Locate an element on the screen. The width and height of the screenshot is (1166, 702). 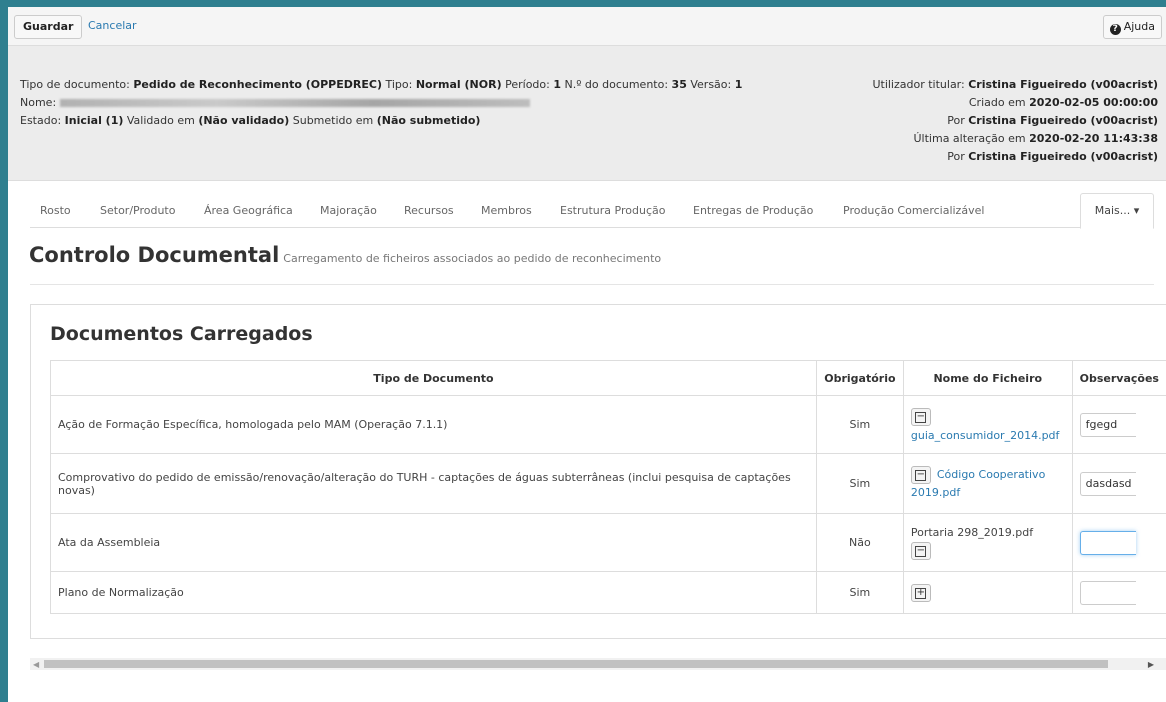
label-modified: Última alteração em is located at coordinates (971, 138).